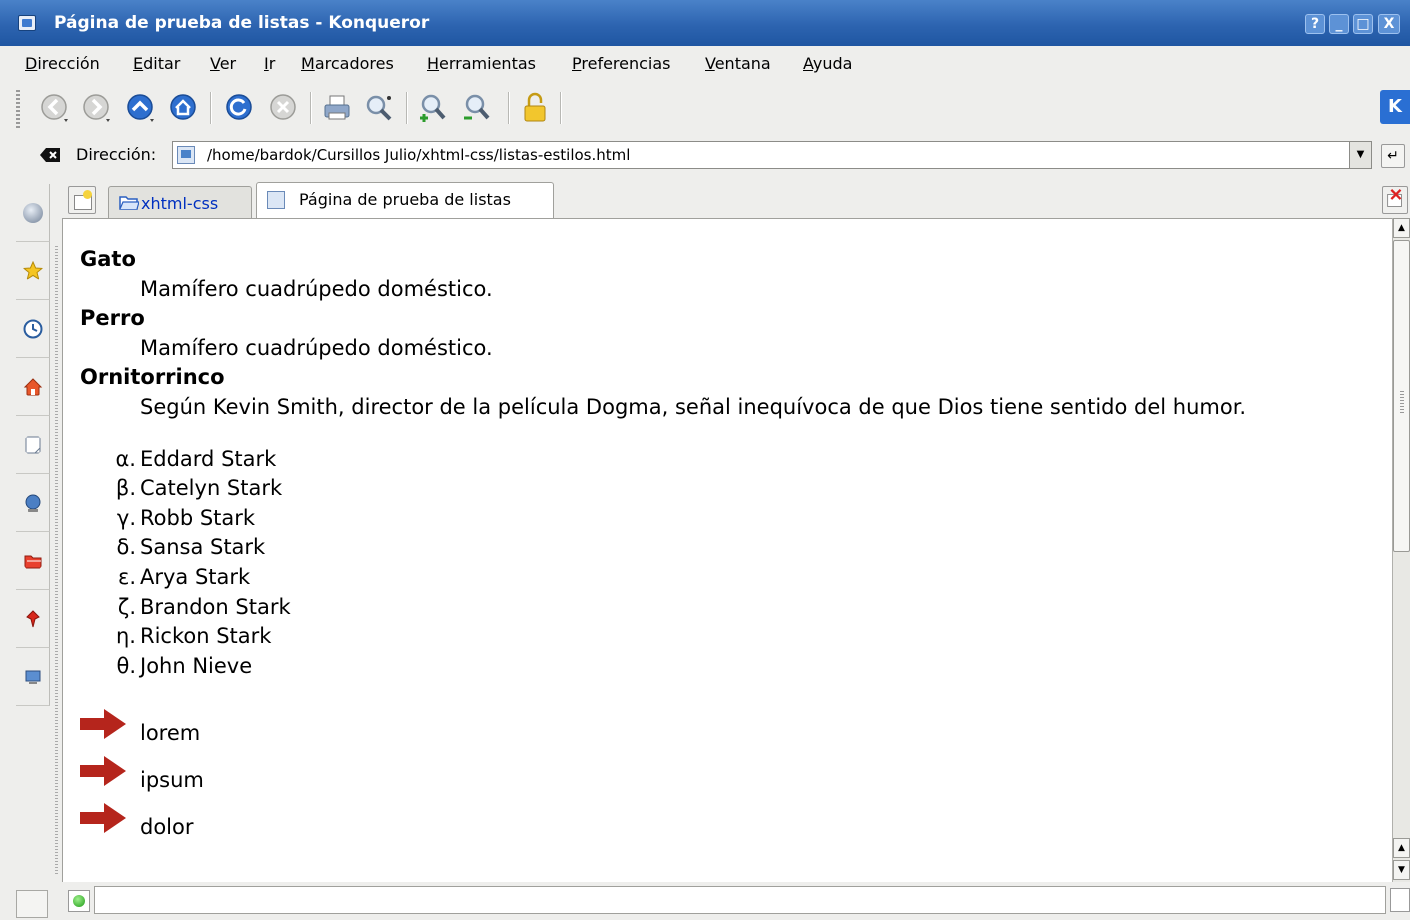 The height and width of the screenshot is (920, 1410). What do you see at coordinates (108, 259) in the screenshot?
I see `definition-term: Gato` at bounding box center [108, 259].